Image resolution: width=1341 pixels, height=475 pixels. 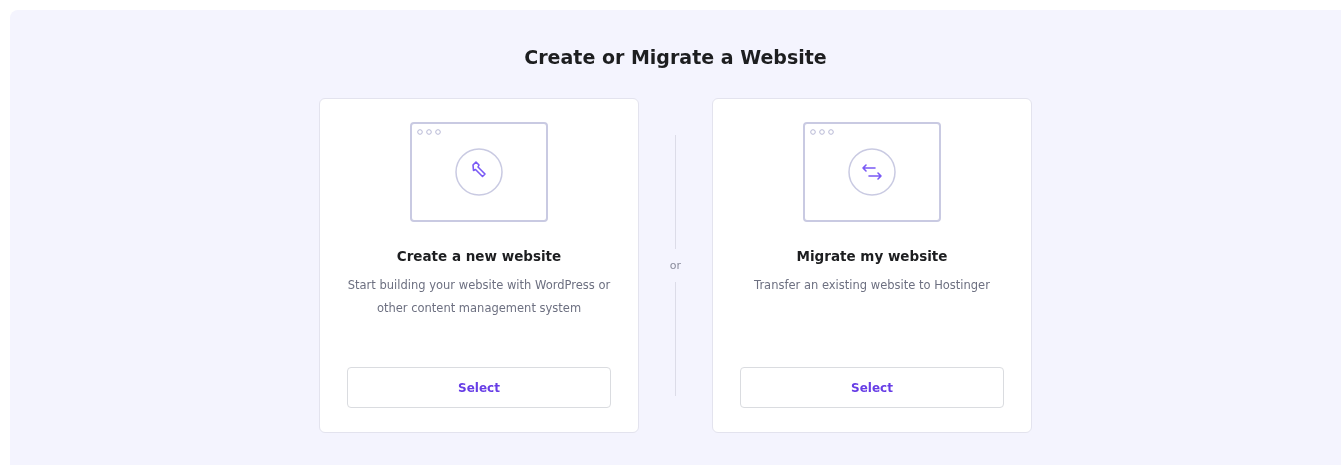 What do you see at coordinates (872, 256) in the screenshot?
I see `option-title: Migrate my website` at bounding box center [872, 256].